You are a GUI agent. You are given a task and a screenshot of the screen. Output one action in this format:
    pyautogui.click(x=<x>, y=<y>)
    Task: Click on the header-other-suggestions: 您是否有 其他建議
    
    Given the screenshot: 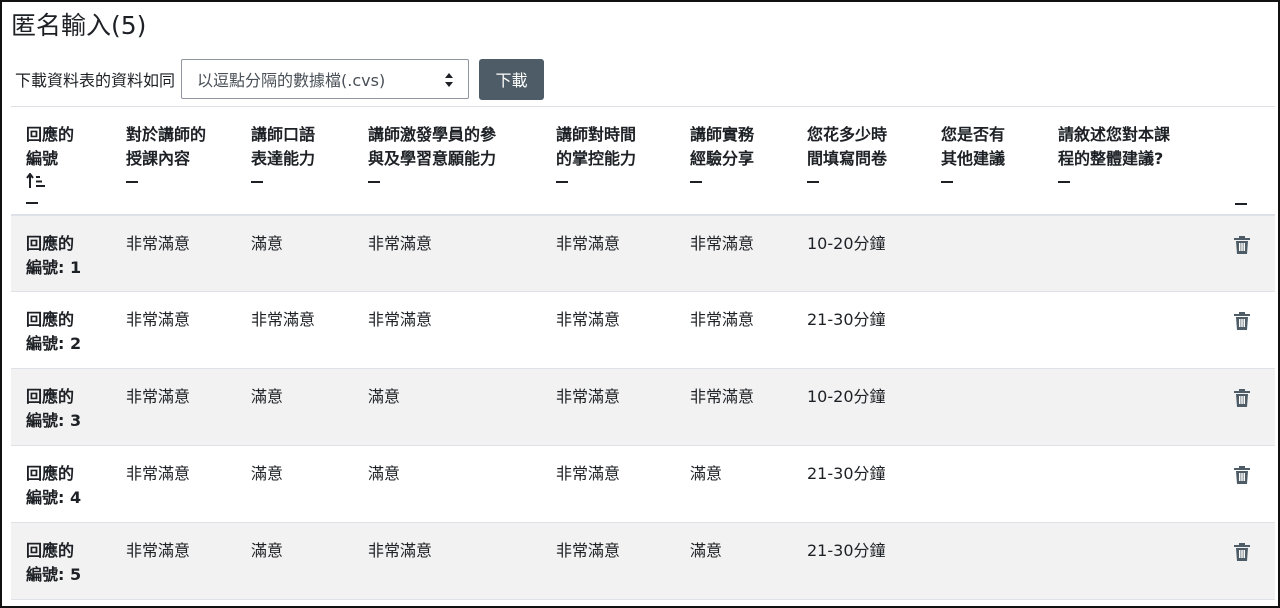 What is the action you would take?
    pyautogui.click(x=984, y=161)
    